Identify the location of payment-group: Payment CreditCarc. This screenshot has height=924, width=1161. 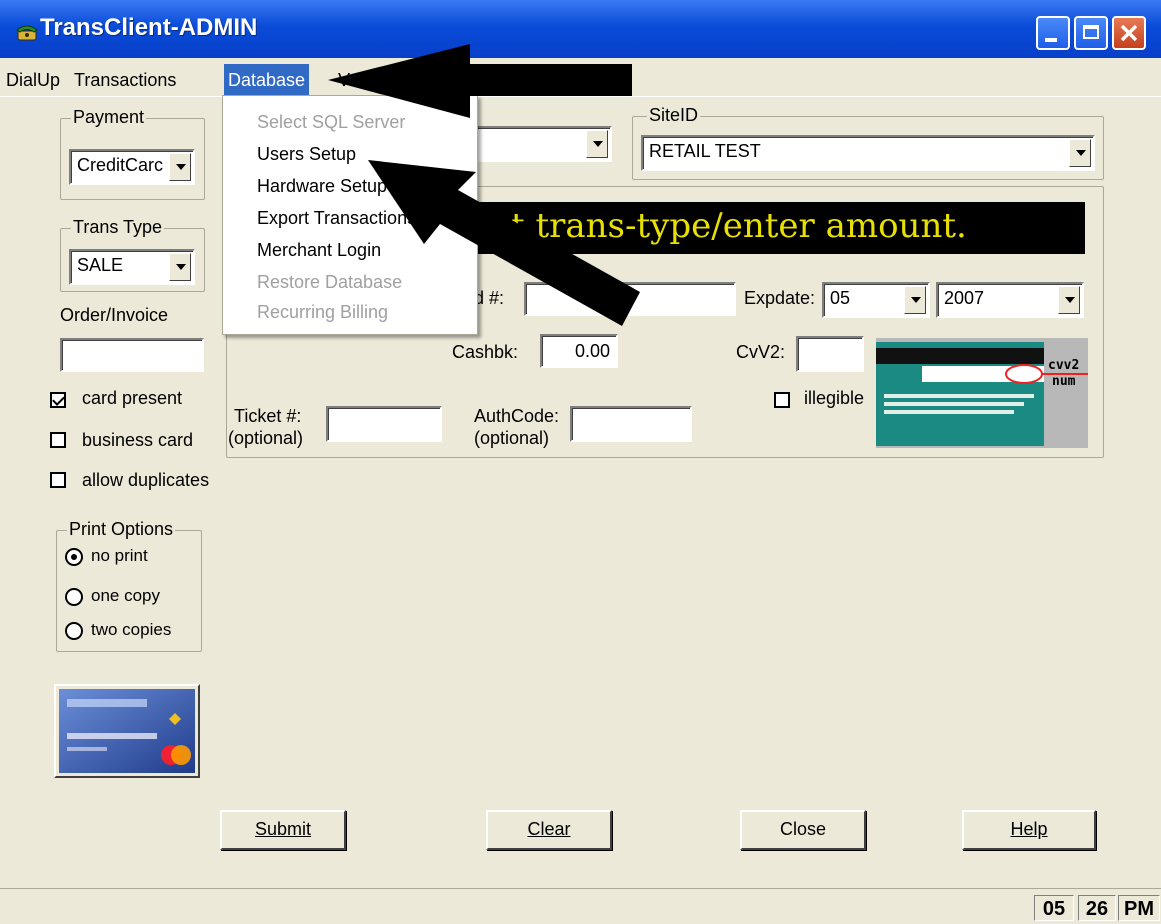
(132, 153).